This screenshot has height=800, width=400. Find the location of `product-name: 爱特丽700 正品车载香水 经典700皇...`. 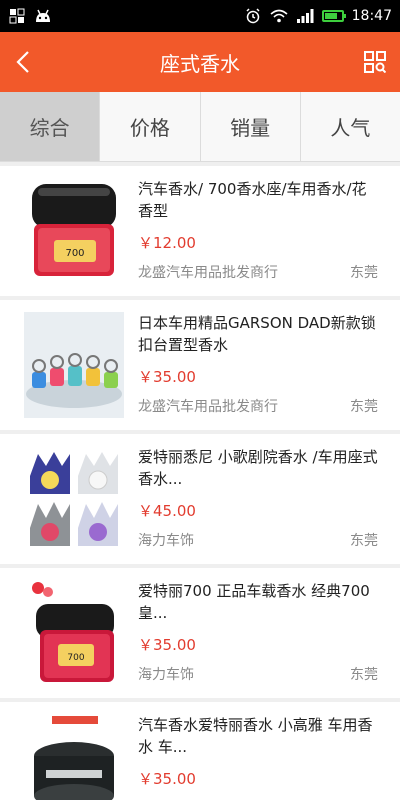

product-name: 爱特丽700 正品车载香水 经典700皇... is located at coordinates (254, 602).